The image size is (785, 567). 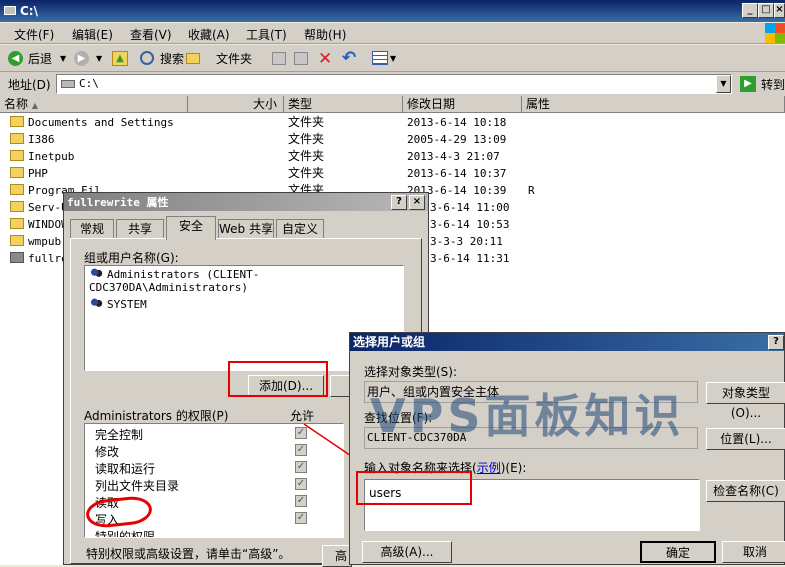 I want to click on up-folder-icon: ▲, so click(x=120, y=58).